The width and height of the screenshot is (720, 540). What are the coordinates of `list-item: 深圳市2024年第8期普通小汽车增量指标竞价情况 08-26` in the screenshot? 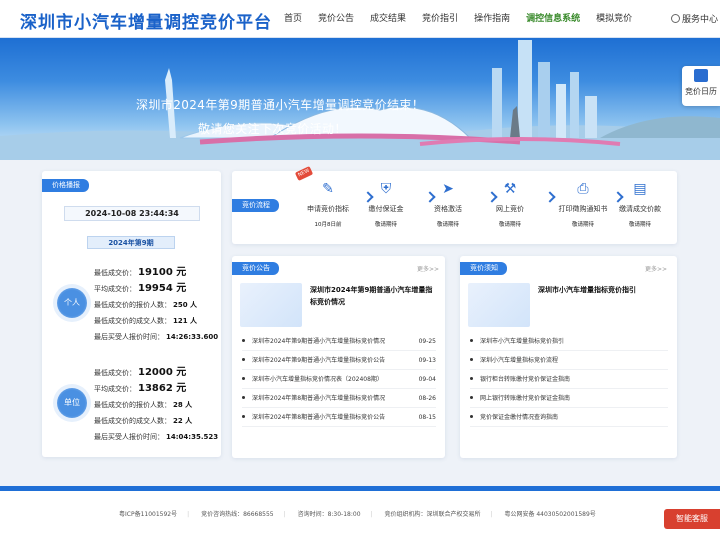 It's located at (339, 398).